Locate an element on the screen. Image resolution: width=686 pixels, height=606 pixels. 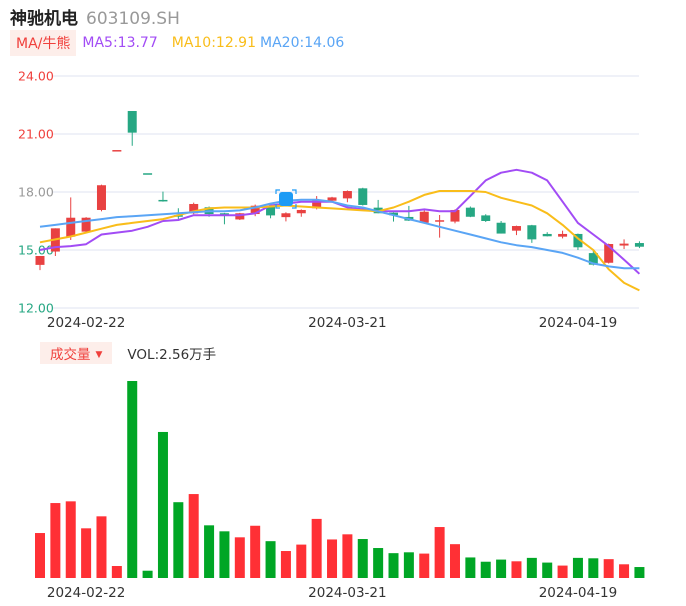
ma10-line is located at coordinates (339, 241).